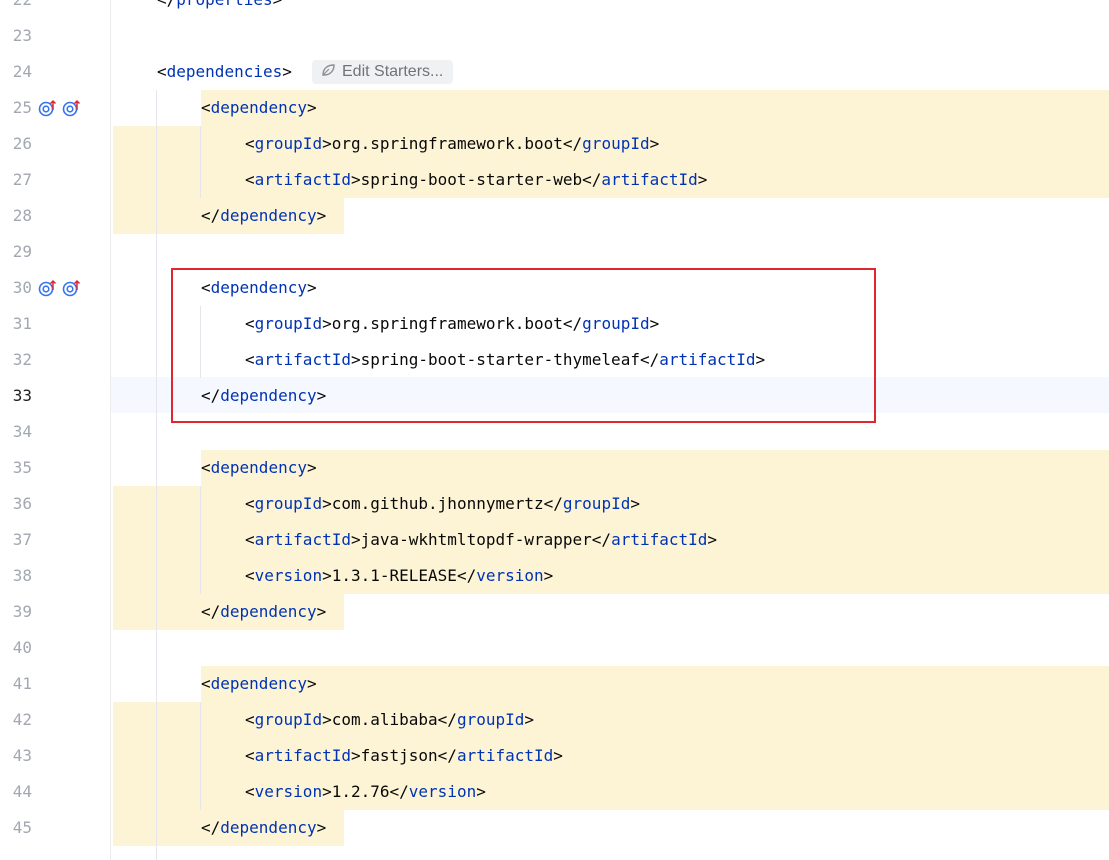  Describe the element at coordinates (328, 72) in the screenshot. I see `spring-leaf-icon` at that location.